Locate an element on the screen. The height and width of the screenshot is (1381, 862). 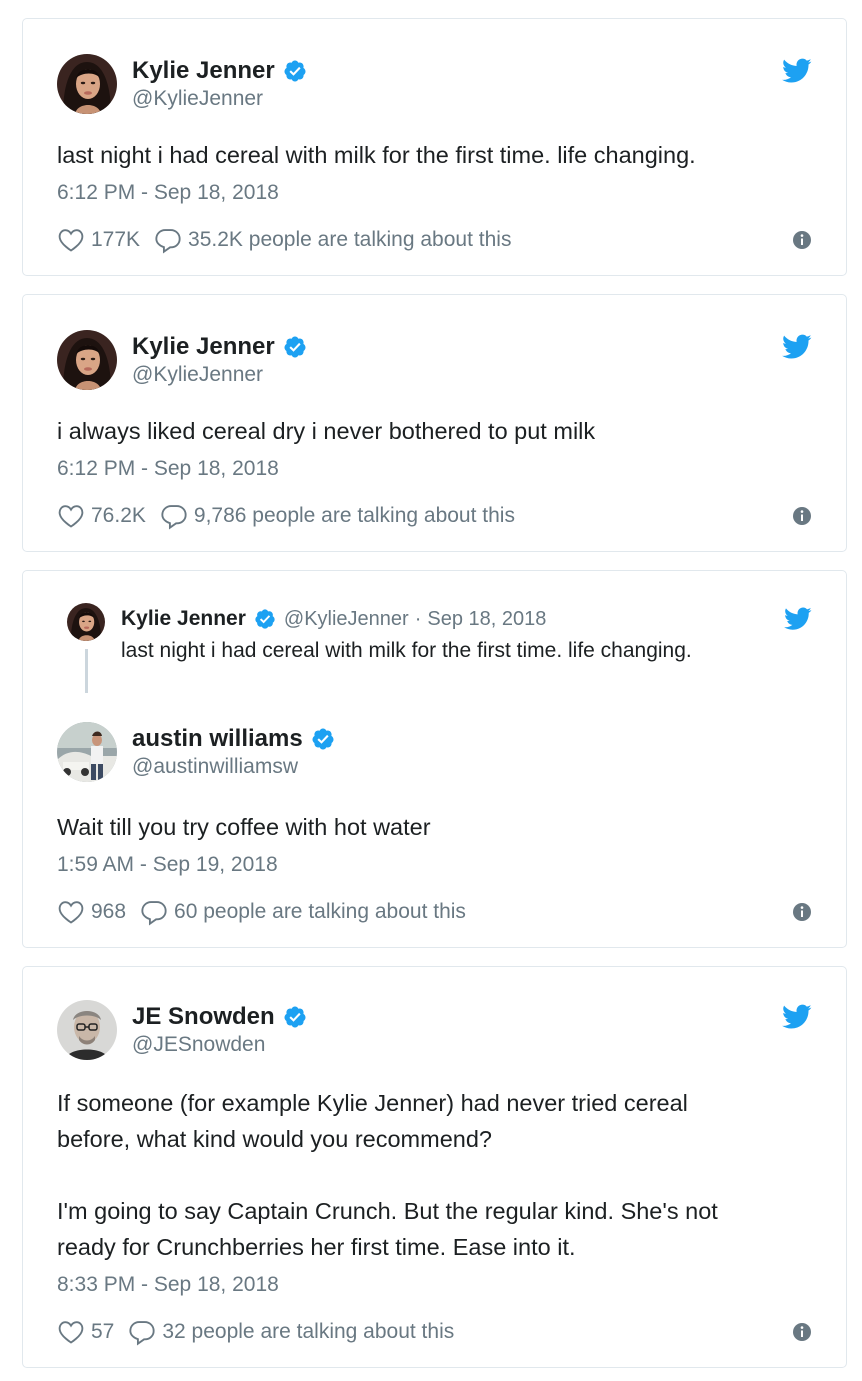
quoted-author-name: Kylie Jenner is located at coordinates (183, 619).